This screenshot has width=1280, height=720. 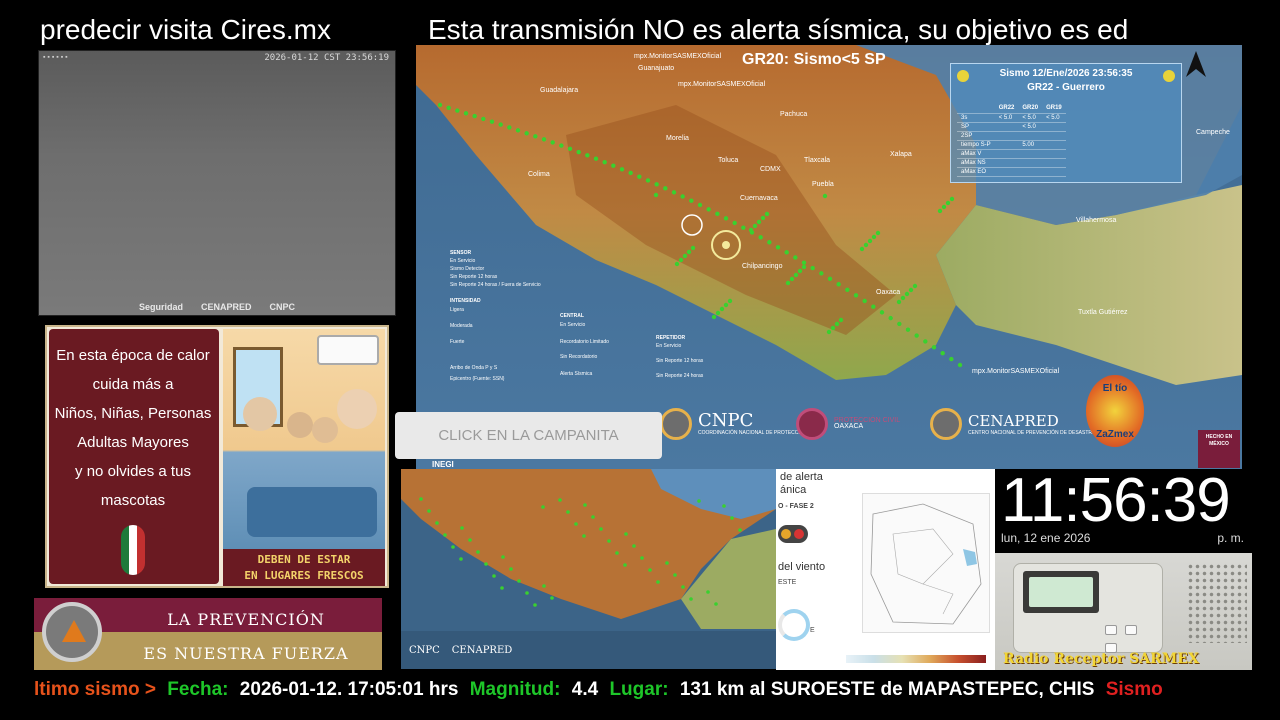 I want to click on radio-display, so click(x=1061, y=592).